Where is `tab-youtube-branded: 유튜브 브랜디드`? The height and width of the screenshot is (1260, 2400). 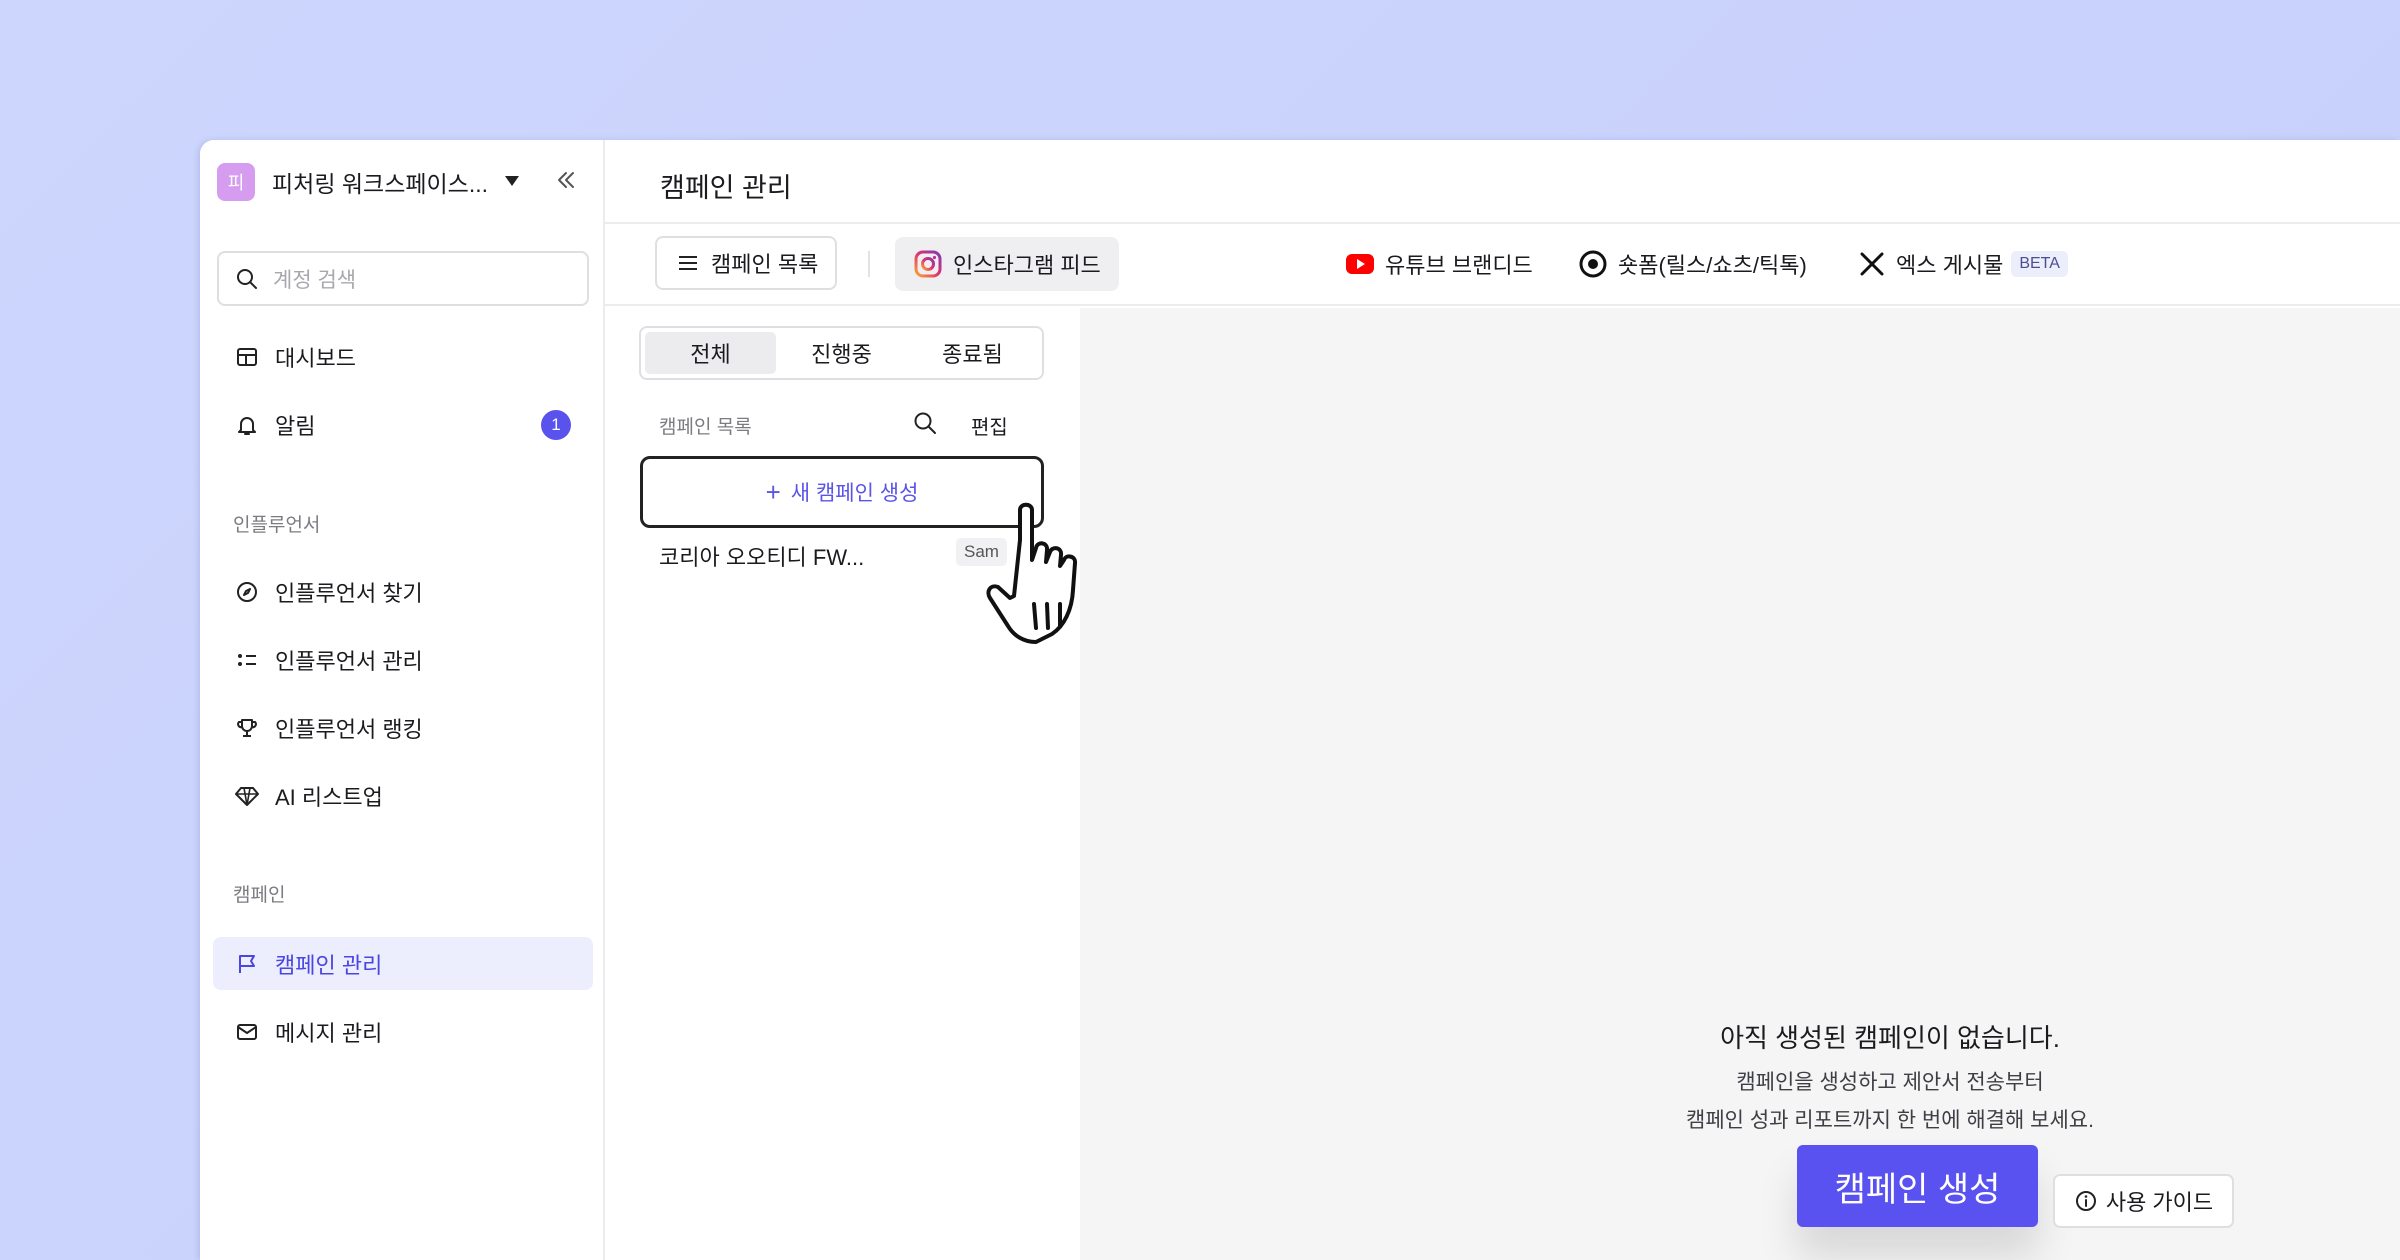 tab-youtube-branded: 유튜브 브랜디드 is located at coordinates (1439, 264).